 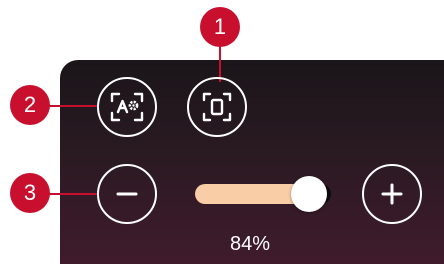 I want to click on auto-format-button, so click(x=127, y=107).